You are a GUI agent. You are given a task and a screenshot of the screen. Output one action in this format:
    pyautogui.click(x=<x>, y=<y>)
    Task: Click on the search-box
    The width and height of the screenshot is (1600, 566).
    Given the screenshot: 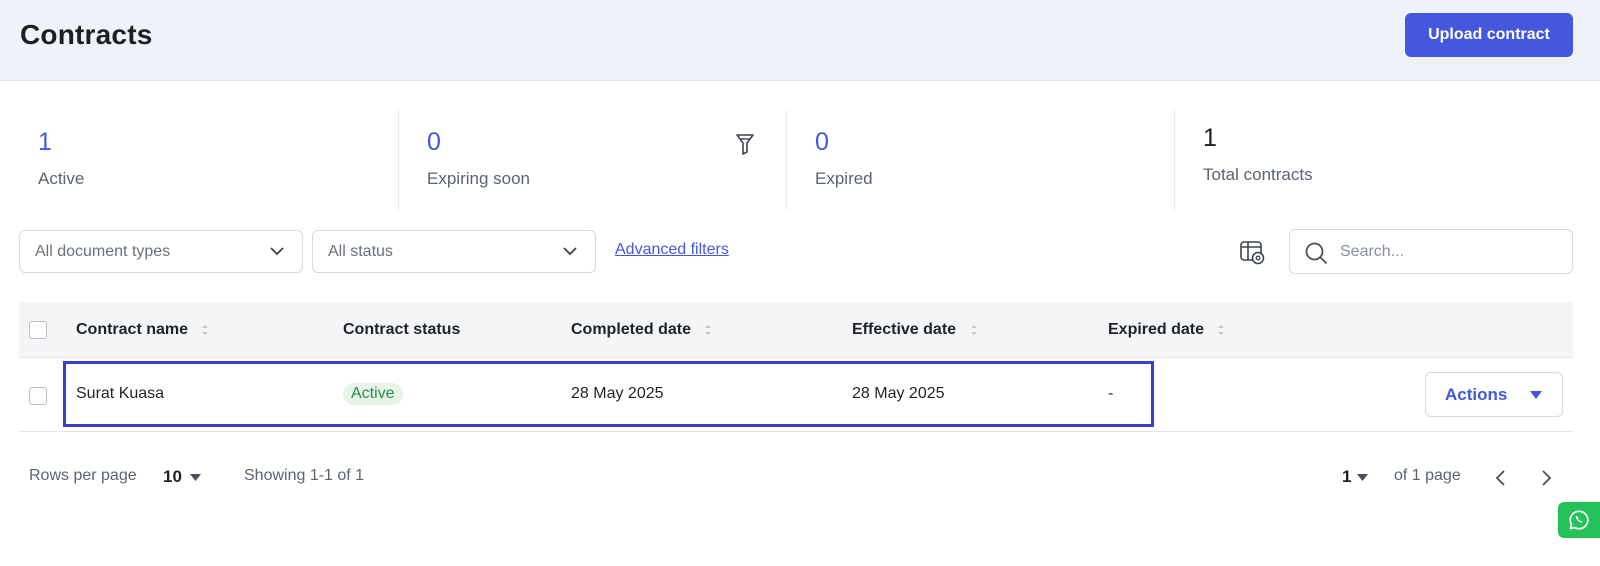 What is the action you would take?
    pyautogui.click(x=1431, y=251)
    